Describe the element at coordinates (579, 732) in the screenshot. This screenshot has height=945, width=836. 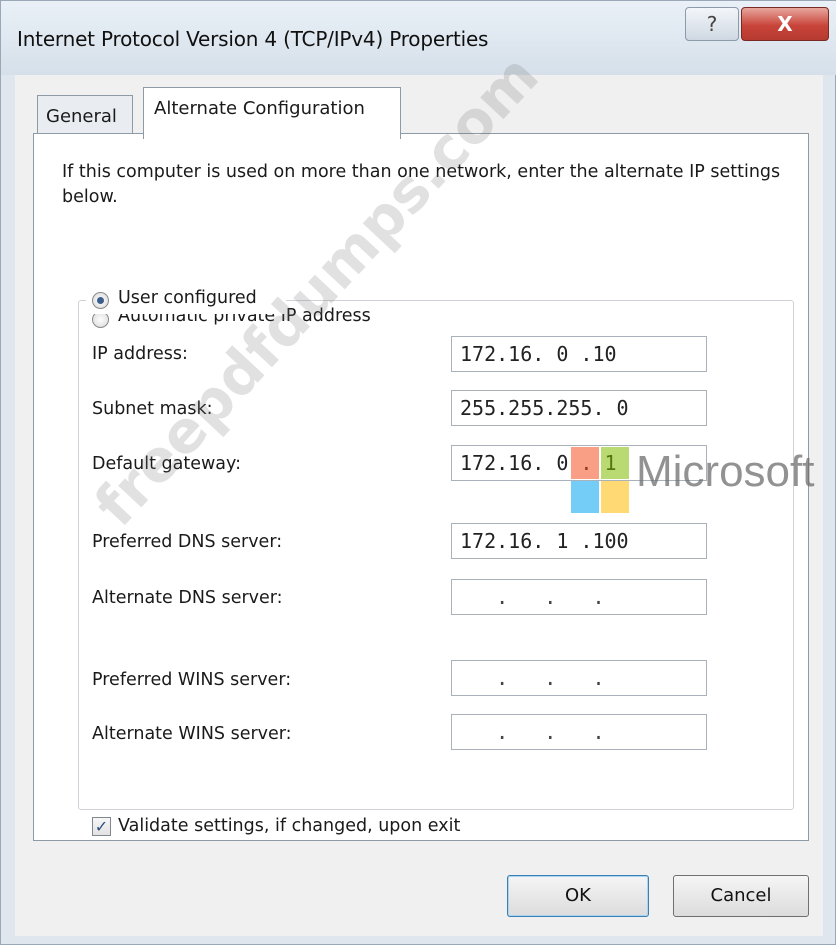
I see `alternate-wins-input: . . .` at that location.